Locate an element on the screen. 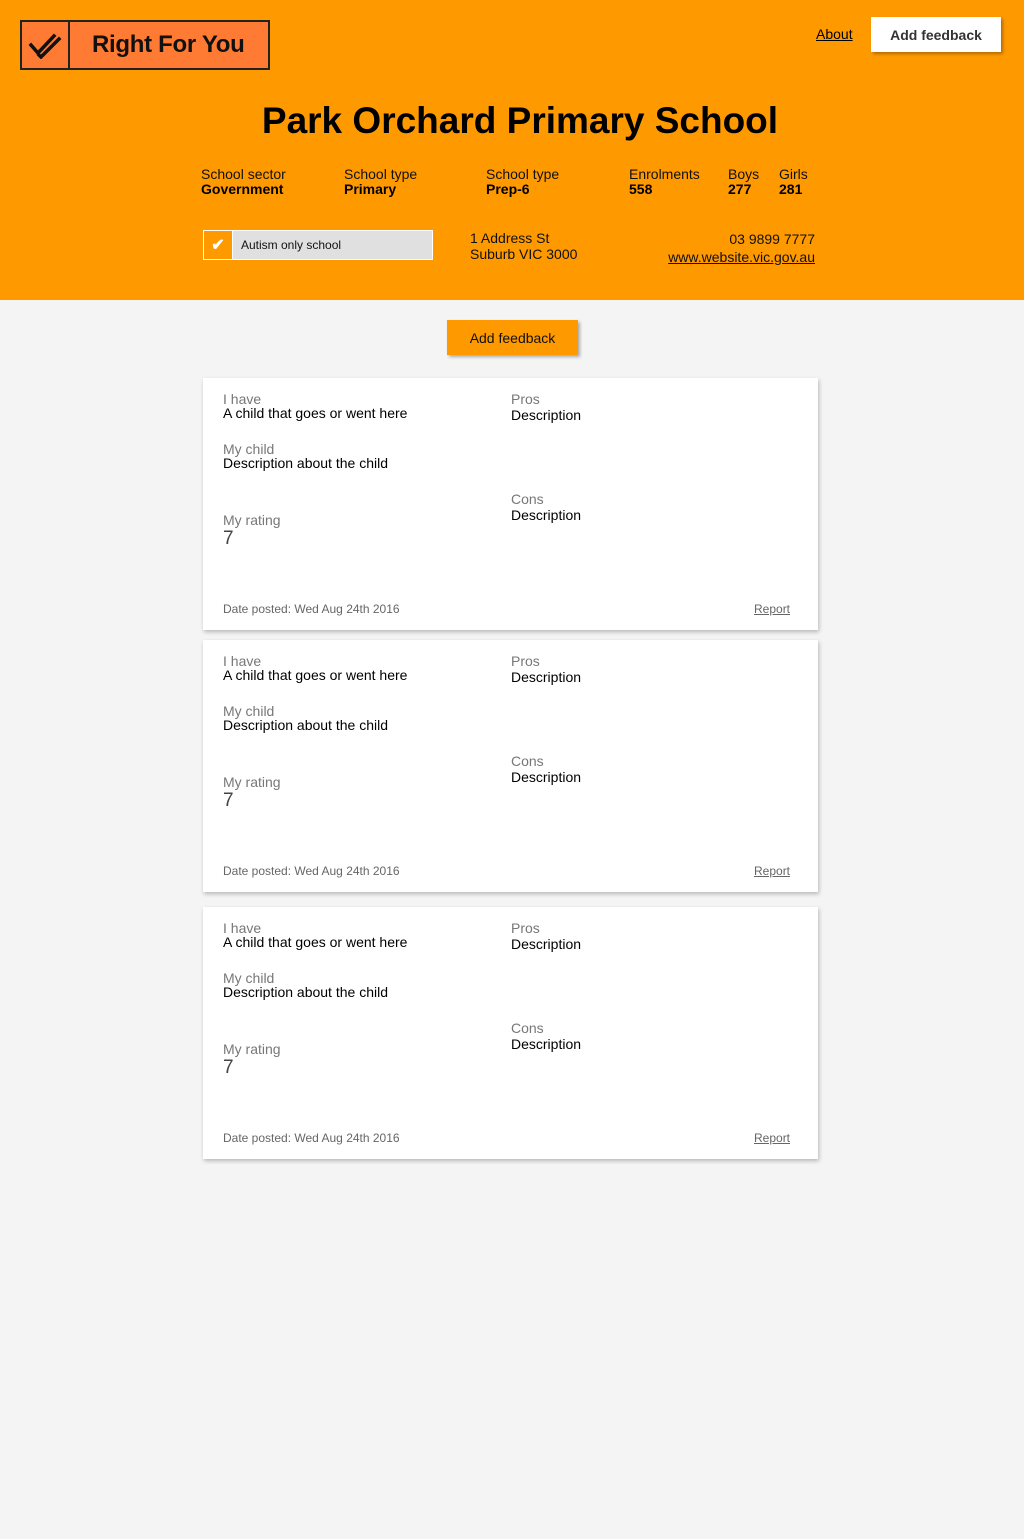  site-logo: Right For You is located at coordinates (145, 45).